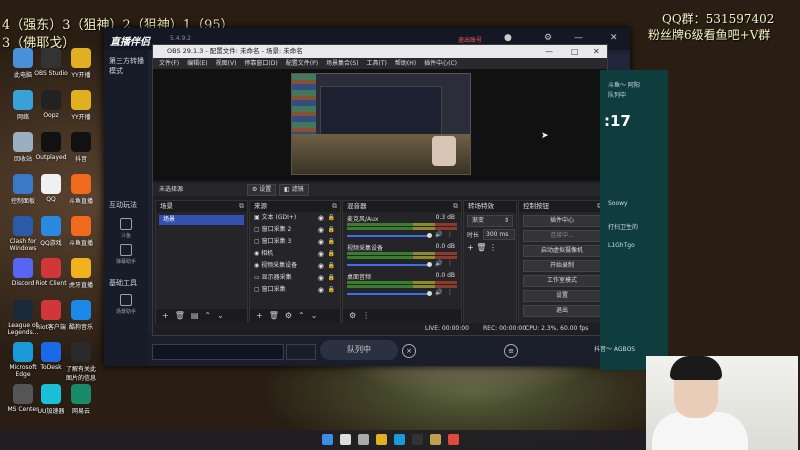 This screenshot has height=450, width=800. Describe the element at coordinates (440, 63) in the screenshot. I see `menu-item: 插件中心(C)` at that location.